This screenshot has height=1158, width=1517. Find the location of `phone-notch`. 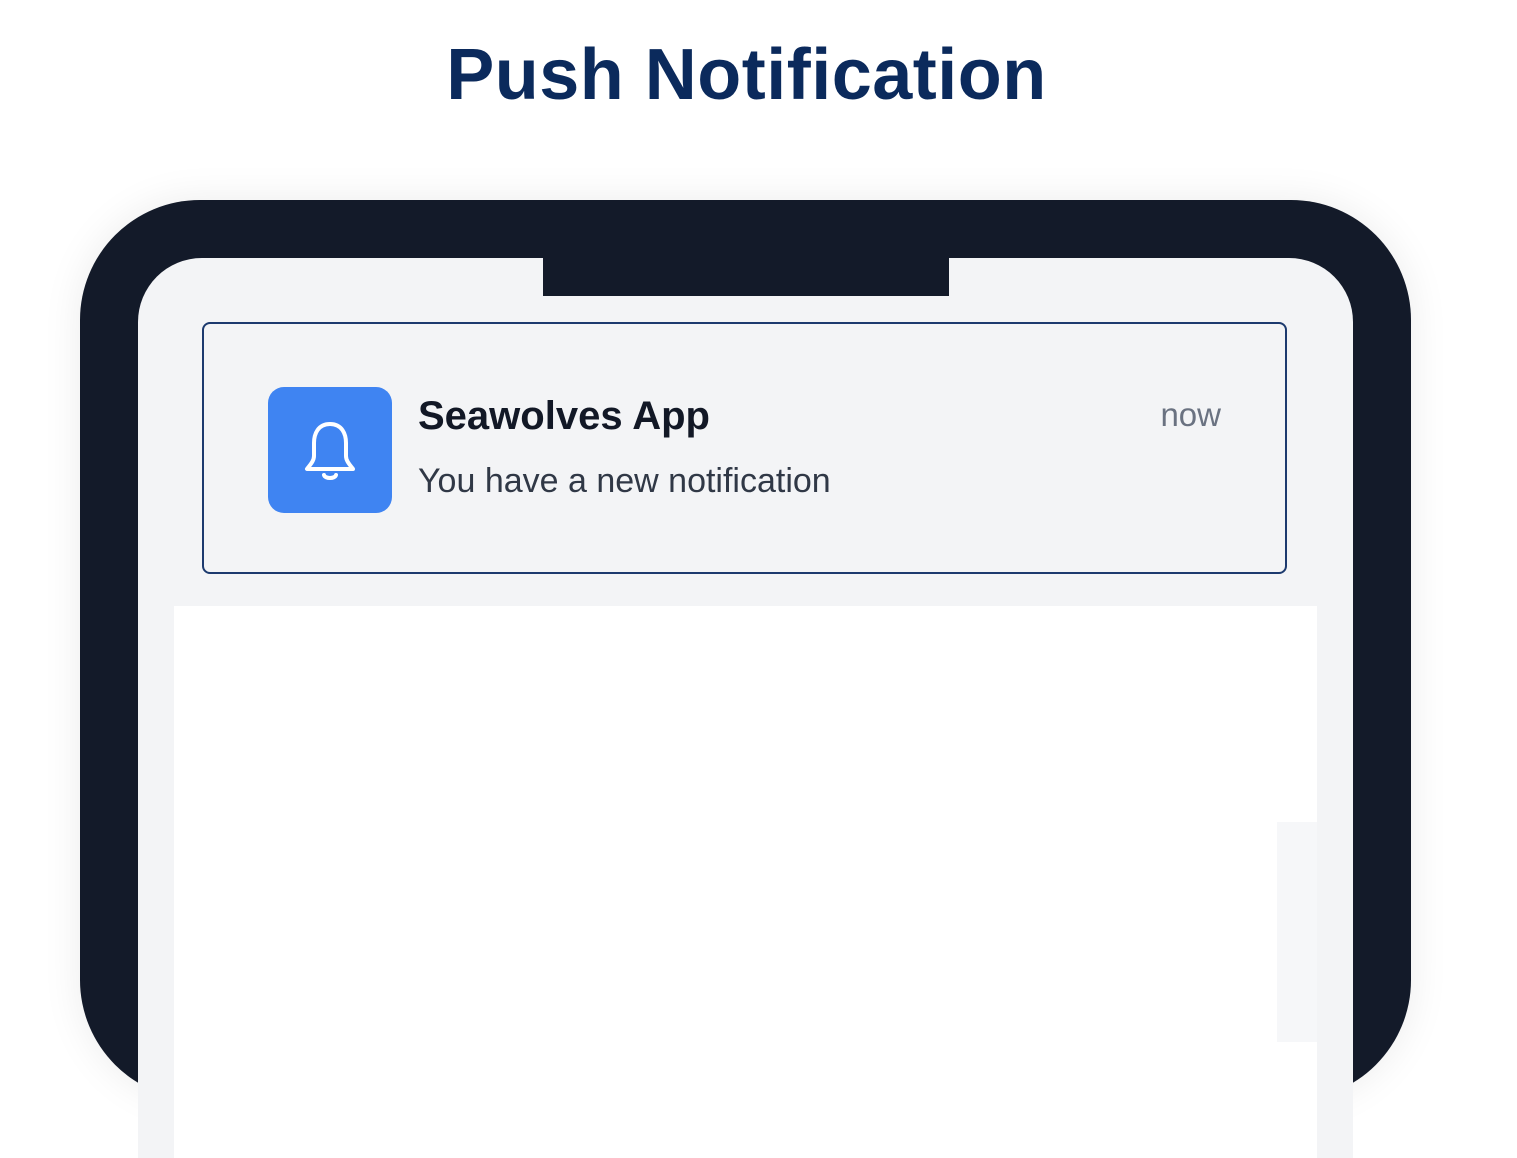

phone-notch is located at coordinates (746, 277).